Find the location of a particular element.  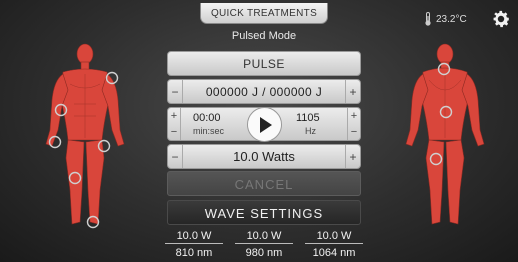

laser-980-readout: 10.0 W 980 nm is located at coordinates (264, 244).